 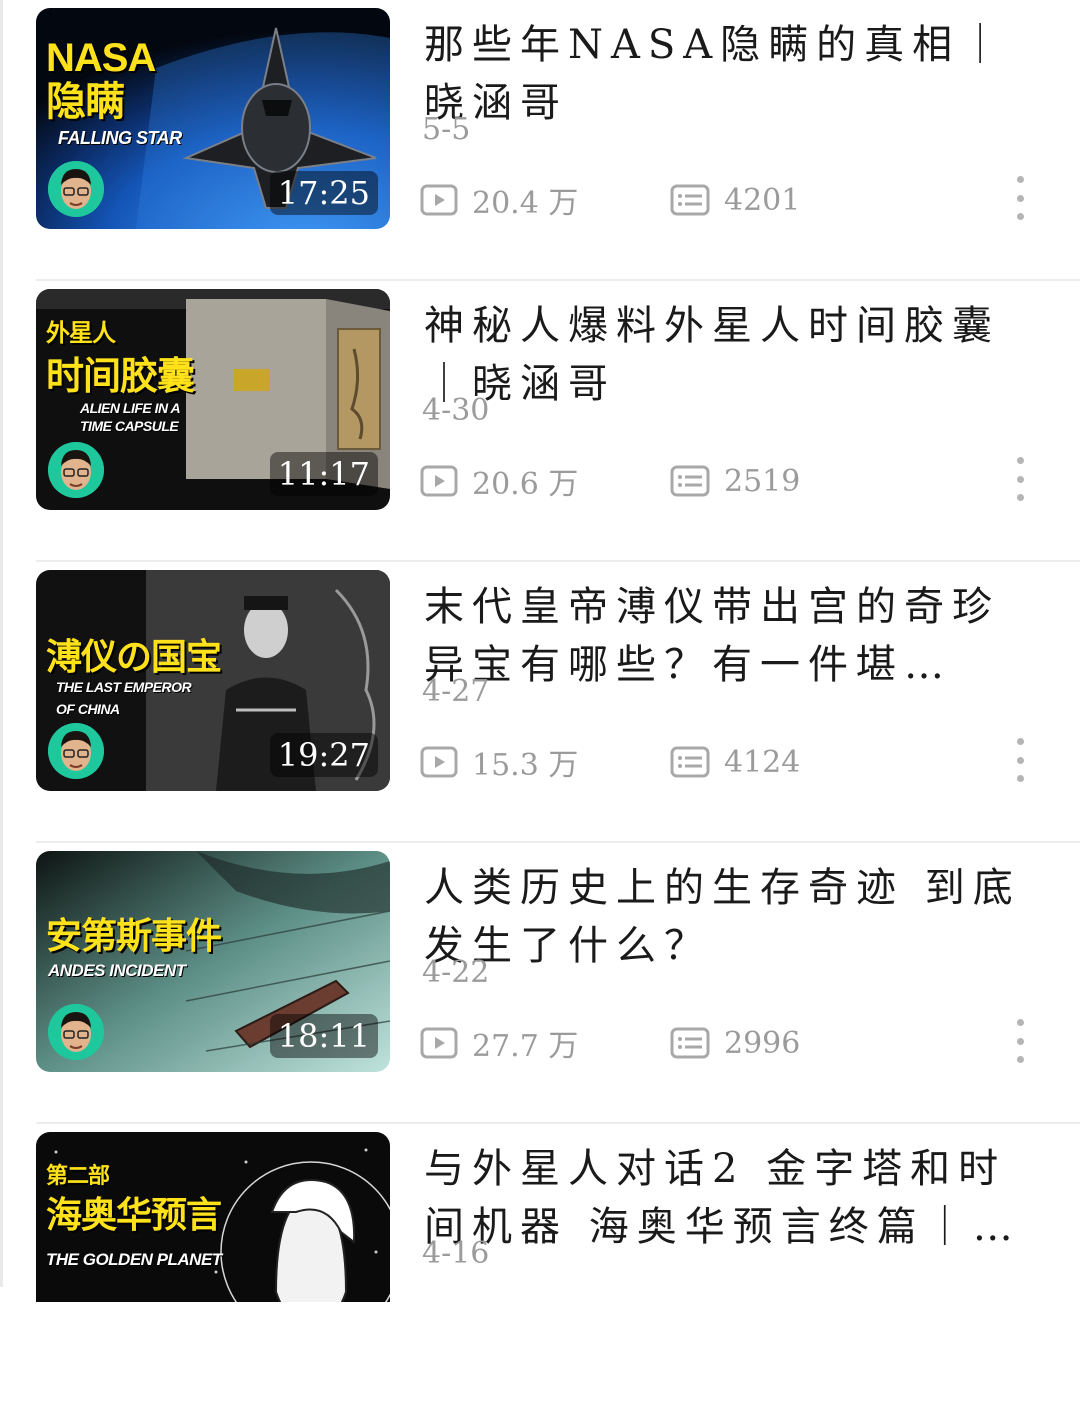 What do you see at coordinates (130, 417) in the screenshot?
I see `thumbnail-title-en: ALIEN LIFE IN A TIME CAPSULE` at bounding box center [130, 417].